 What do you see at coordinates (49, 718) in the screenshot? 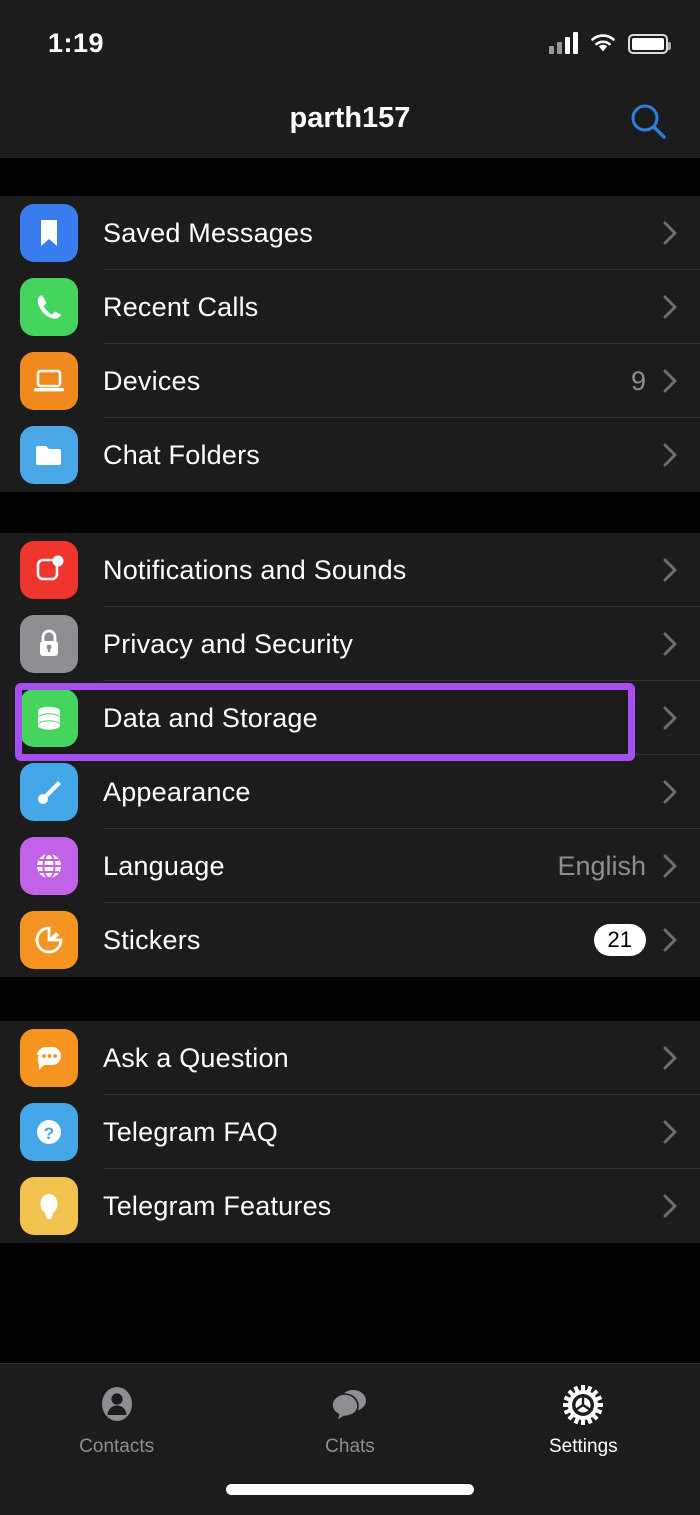
I see `database-icon` at bounding box center [49, 718].